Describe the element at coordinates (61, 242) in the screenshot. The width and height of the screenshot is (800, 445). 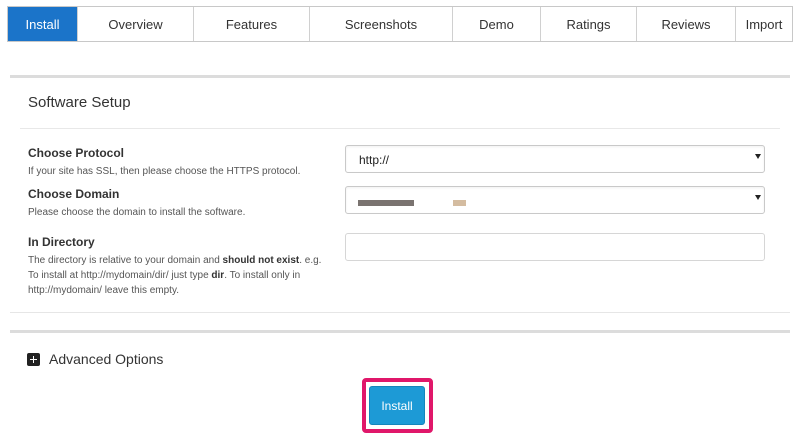
I see `directory-label: In Directory` at that location.